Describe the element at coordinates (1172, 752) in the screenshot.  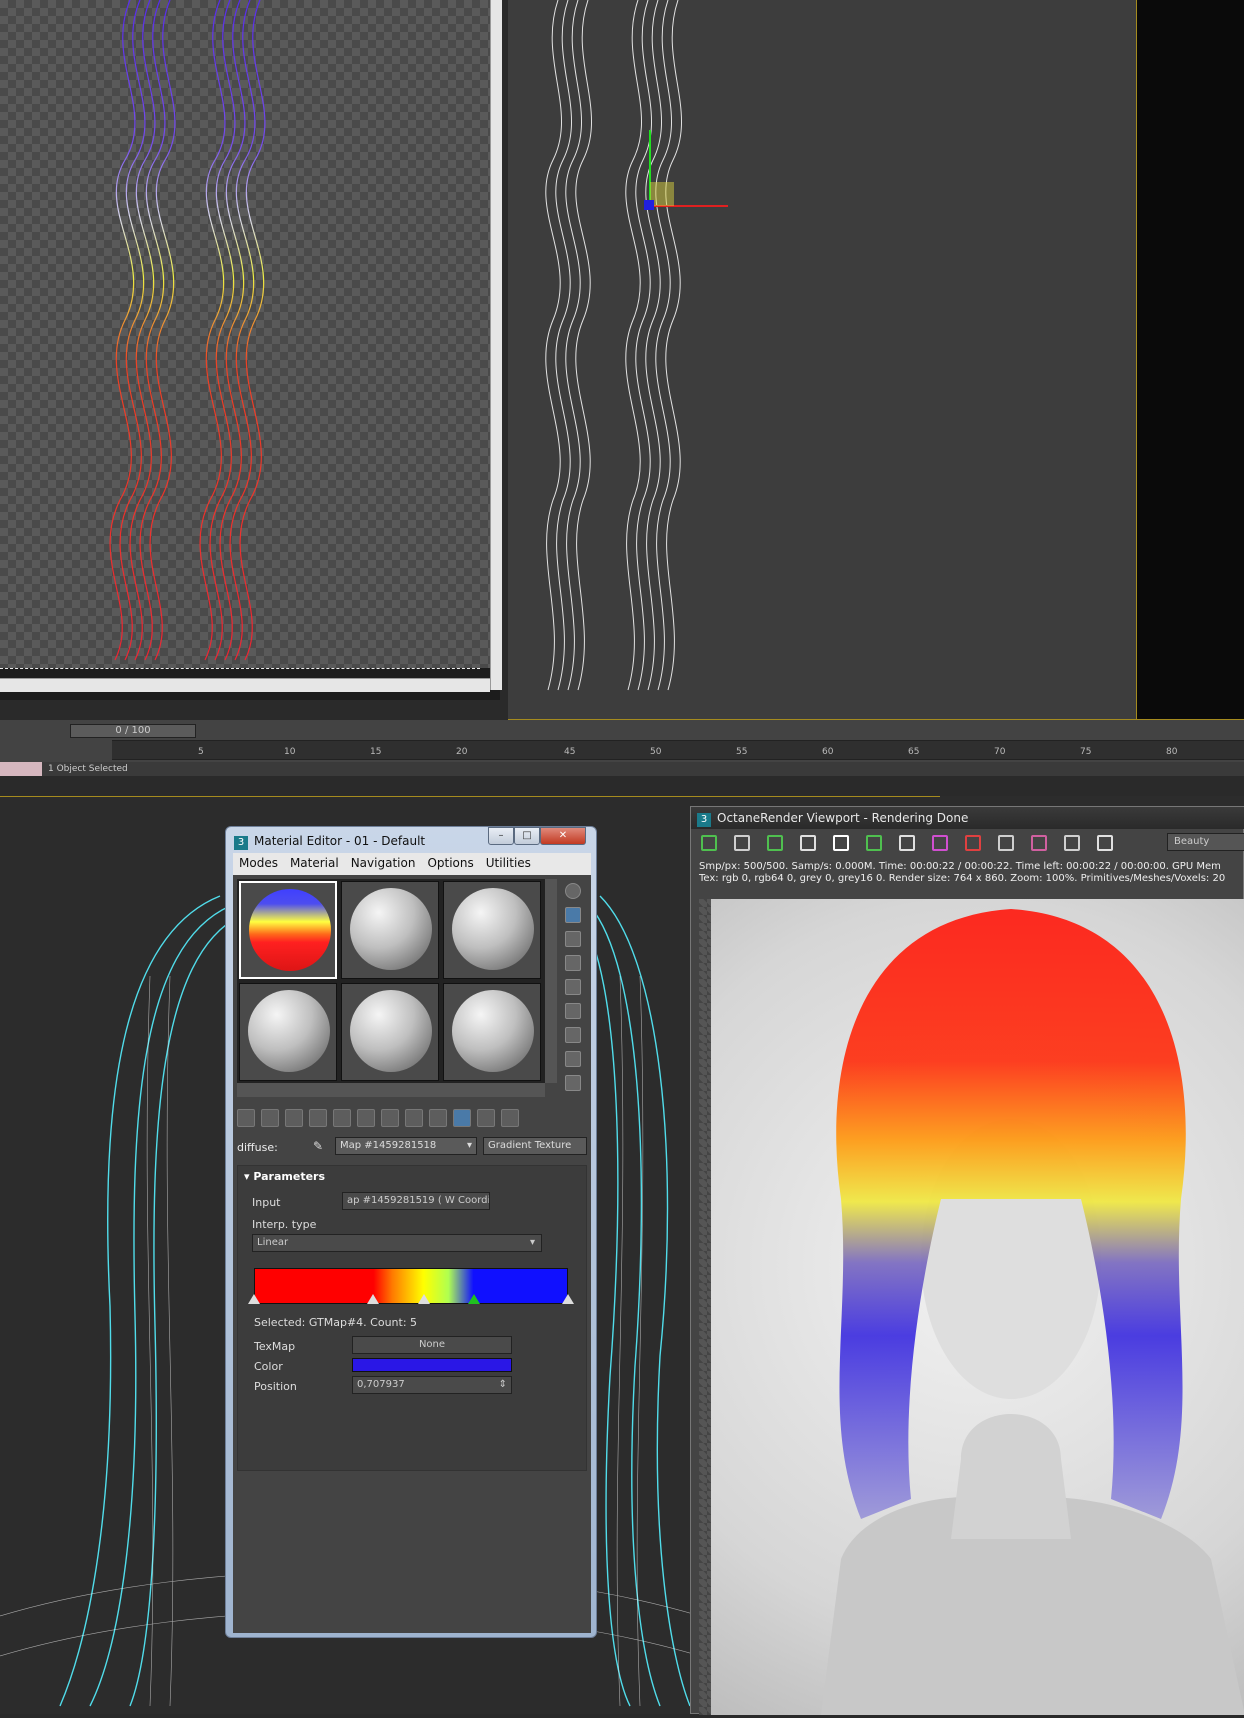
I see `timeline-tick: 80` at that location.